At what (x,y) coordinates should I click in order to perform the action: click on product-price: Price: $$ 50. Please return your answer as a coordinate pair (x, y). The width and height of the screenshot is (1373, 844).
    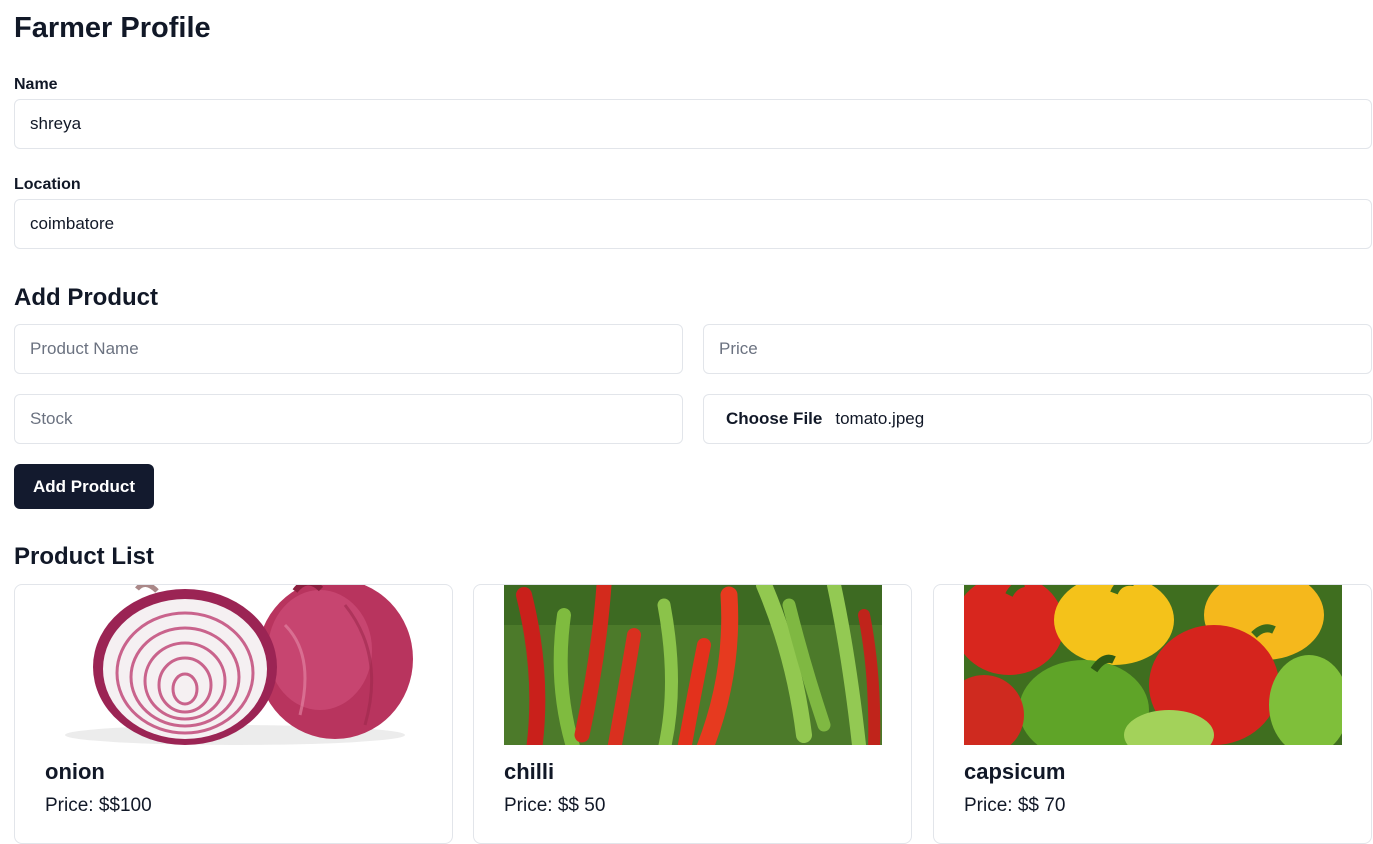
    Looking at the image, I should click on (555, 805).